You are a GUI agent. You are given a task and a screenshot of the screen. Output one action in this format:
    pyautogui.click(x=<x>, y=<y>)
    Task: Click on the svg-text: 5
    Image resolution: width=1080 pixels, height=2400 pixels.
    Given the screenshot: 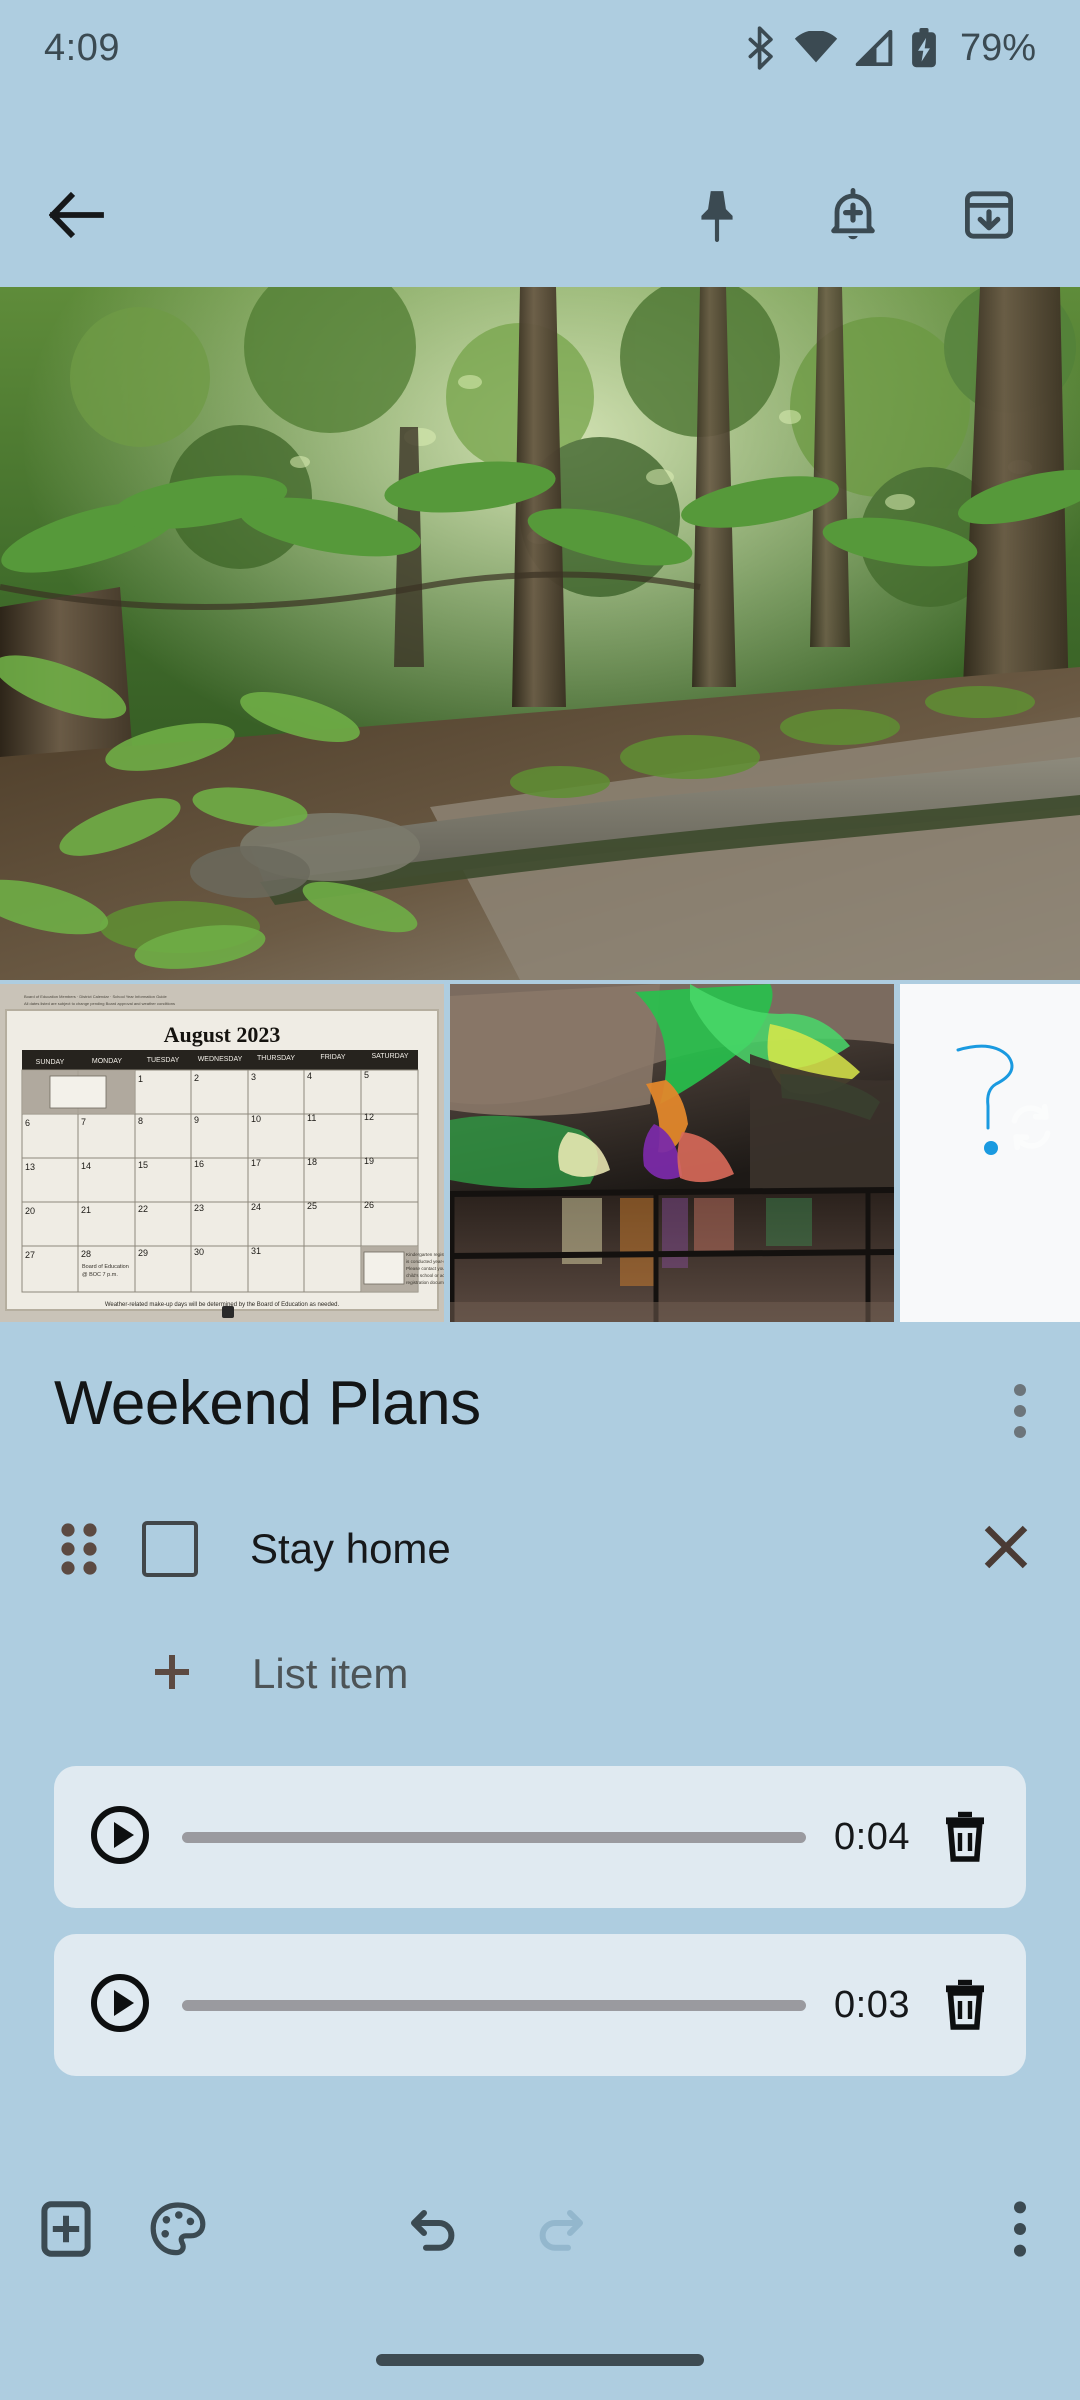 What is the action you would take?
    pyautogui.click(x=366, y=1075)
    